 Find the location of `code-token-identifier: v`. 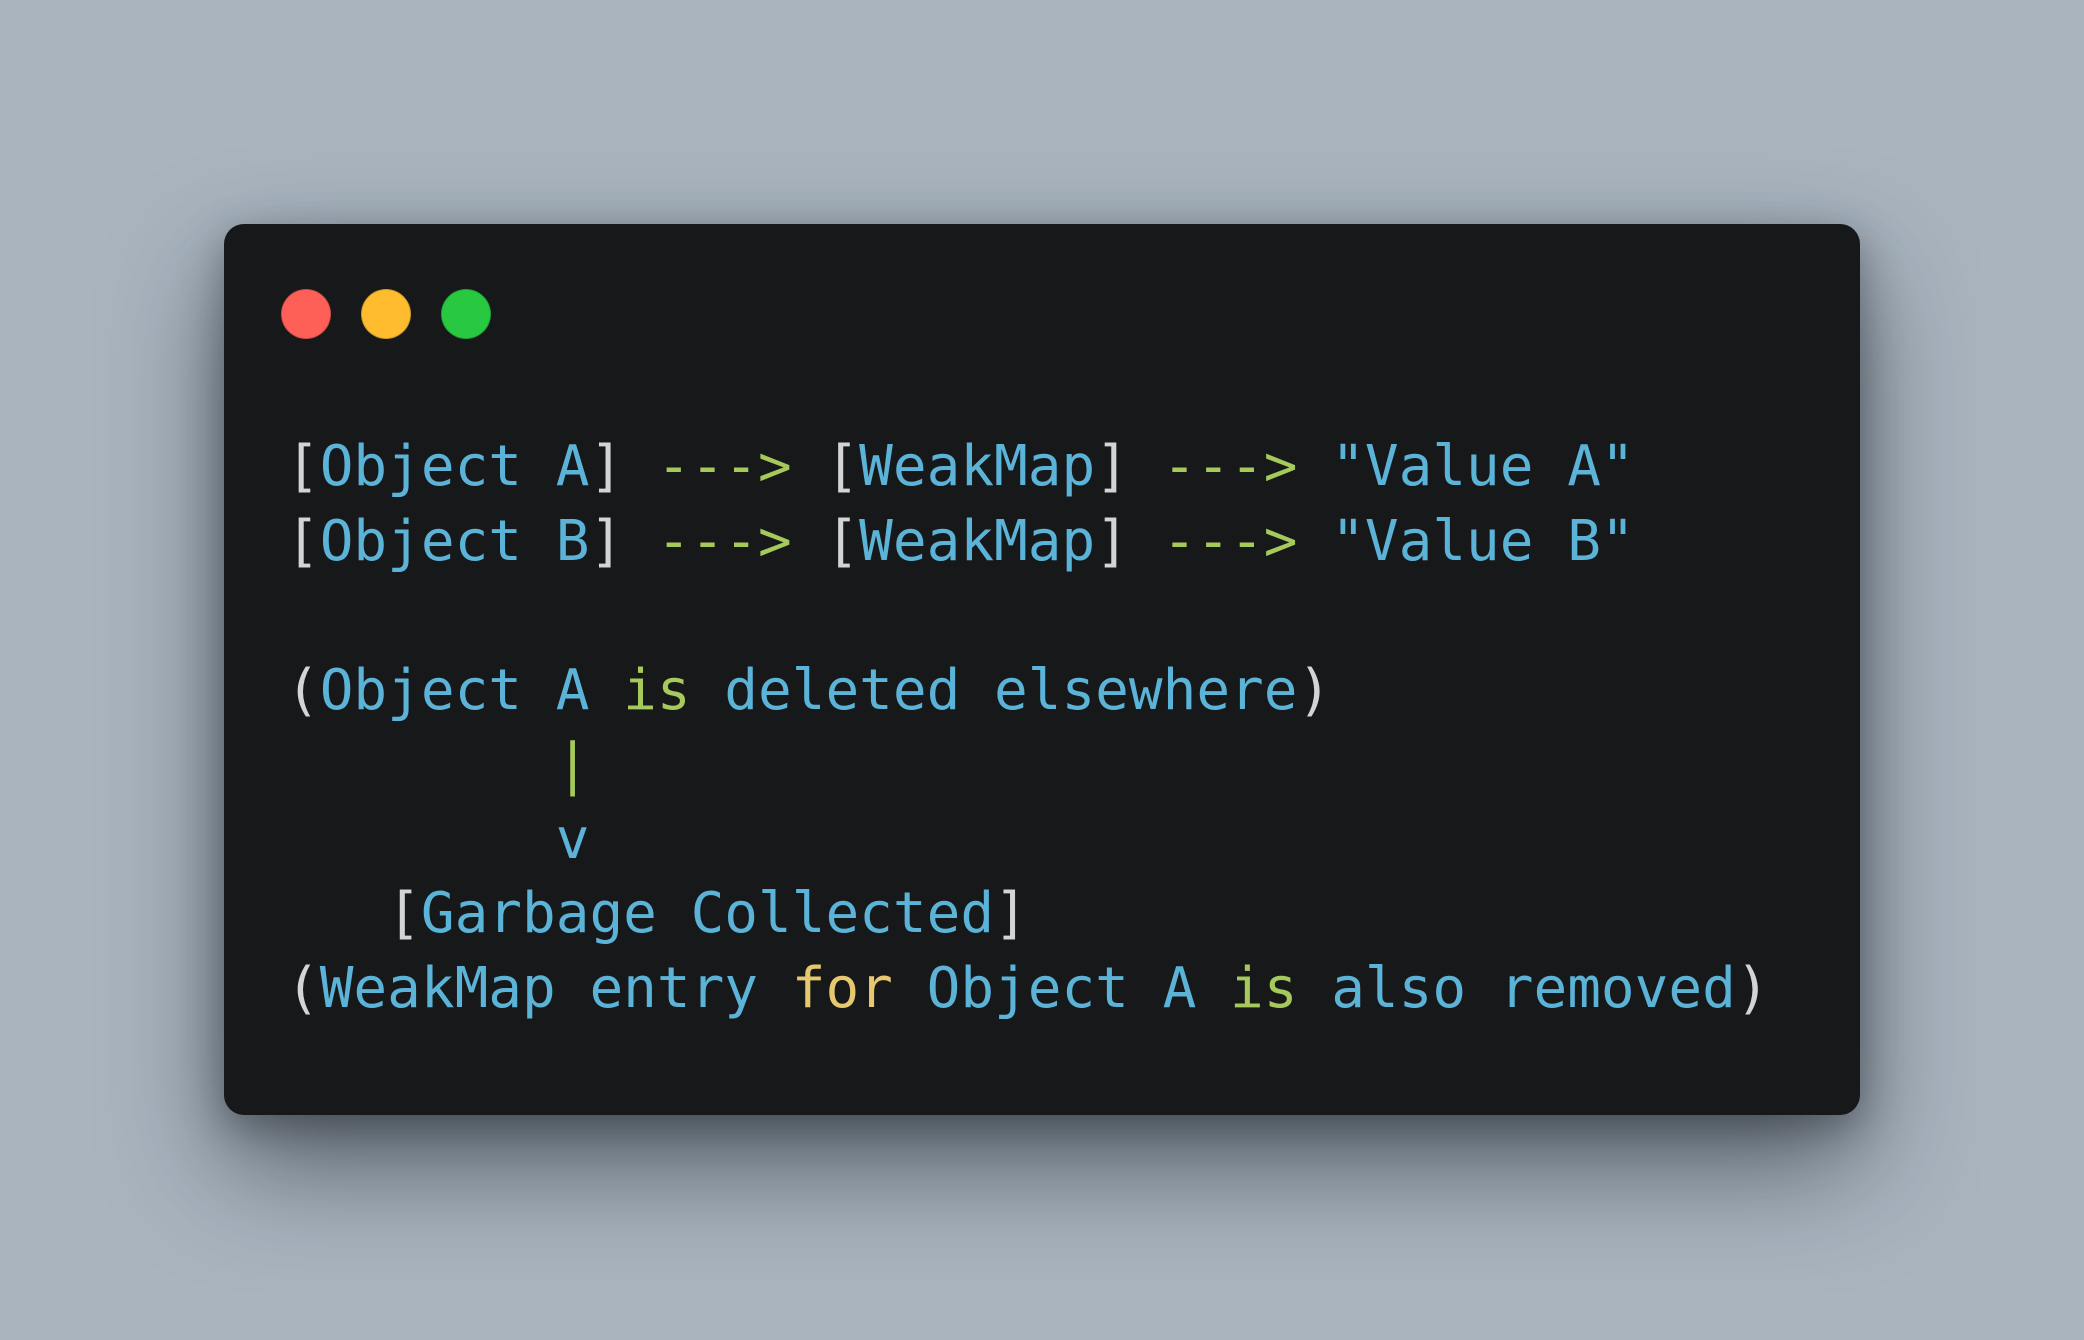

code-token-identifier: v is located at coordinates (438, 839).